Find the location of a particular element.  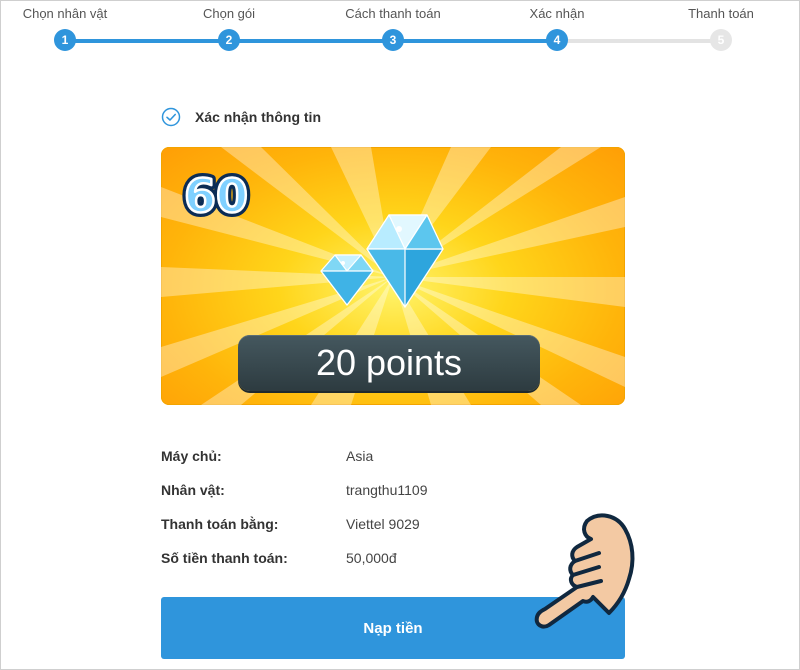

confirm-heading: Xác nhận thông tin is located at coordinates (241, 117).